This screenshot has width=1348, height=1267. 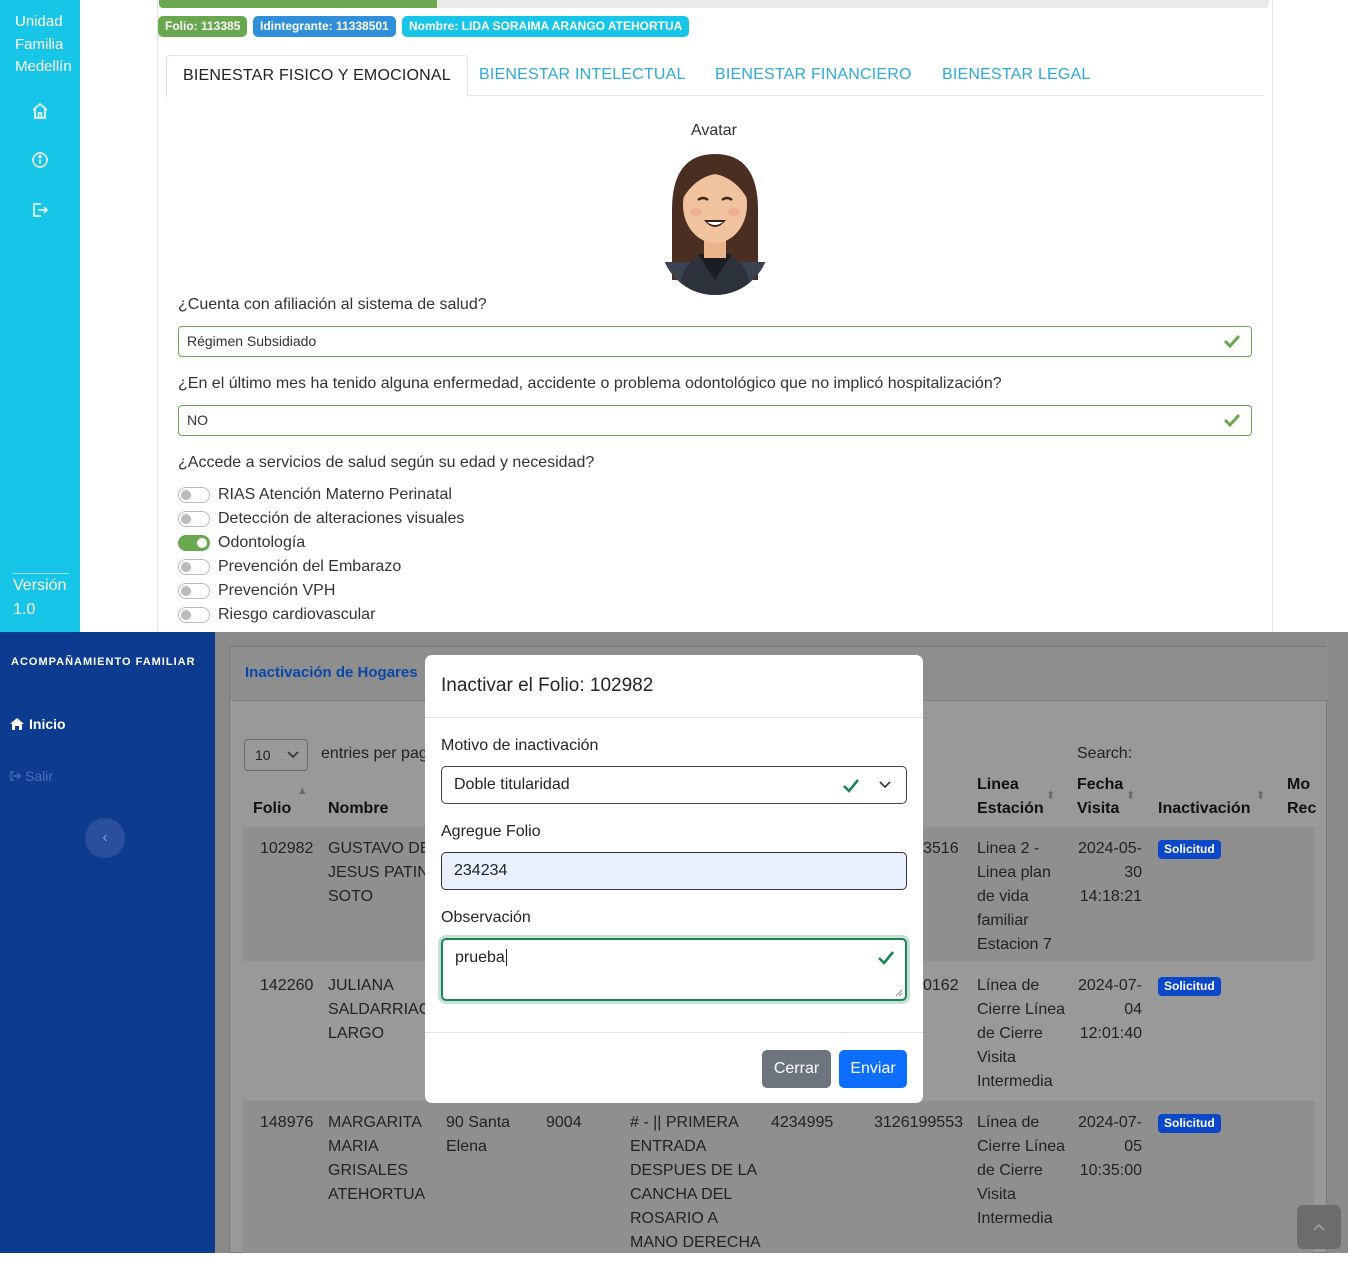 What do you see at coordinates (287, 848) in the screenshot?
I see `cell-folio: 102982` at bounding box center [287, 848].